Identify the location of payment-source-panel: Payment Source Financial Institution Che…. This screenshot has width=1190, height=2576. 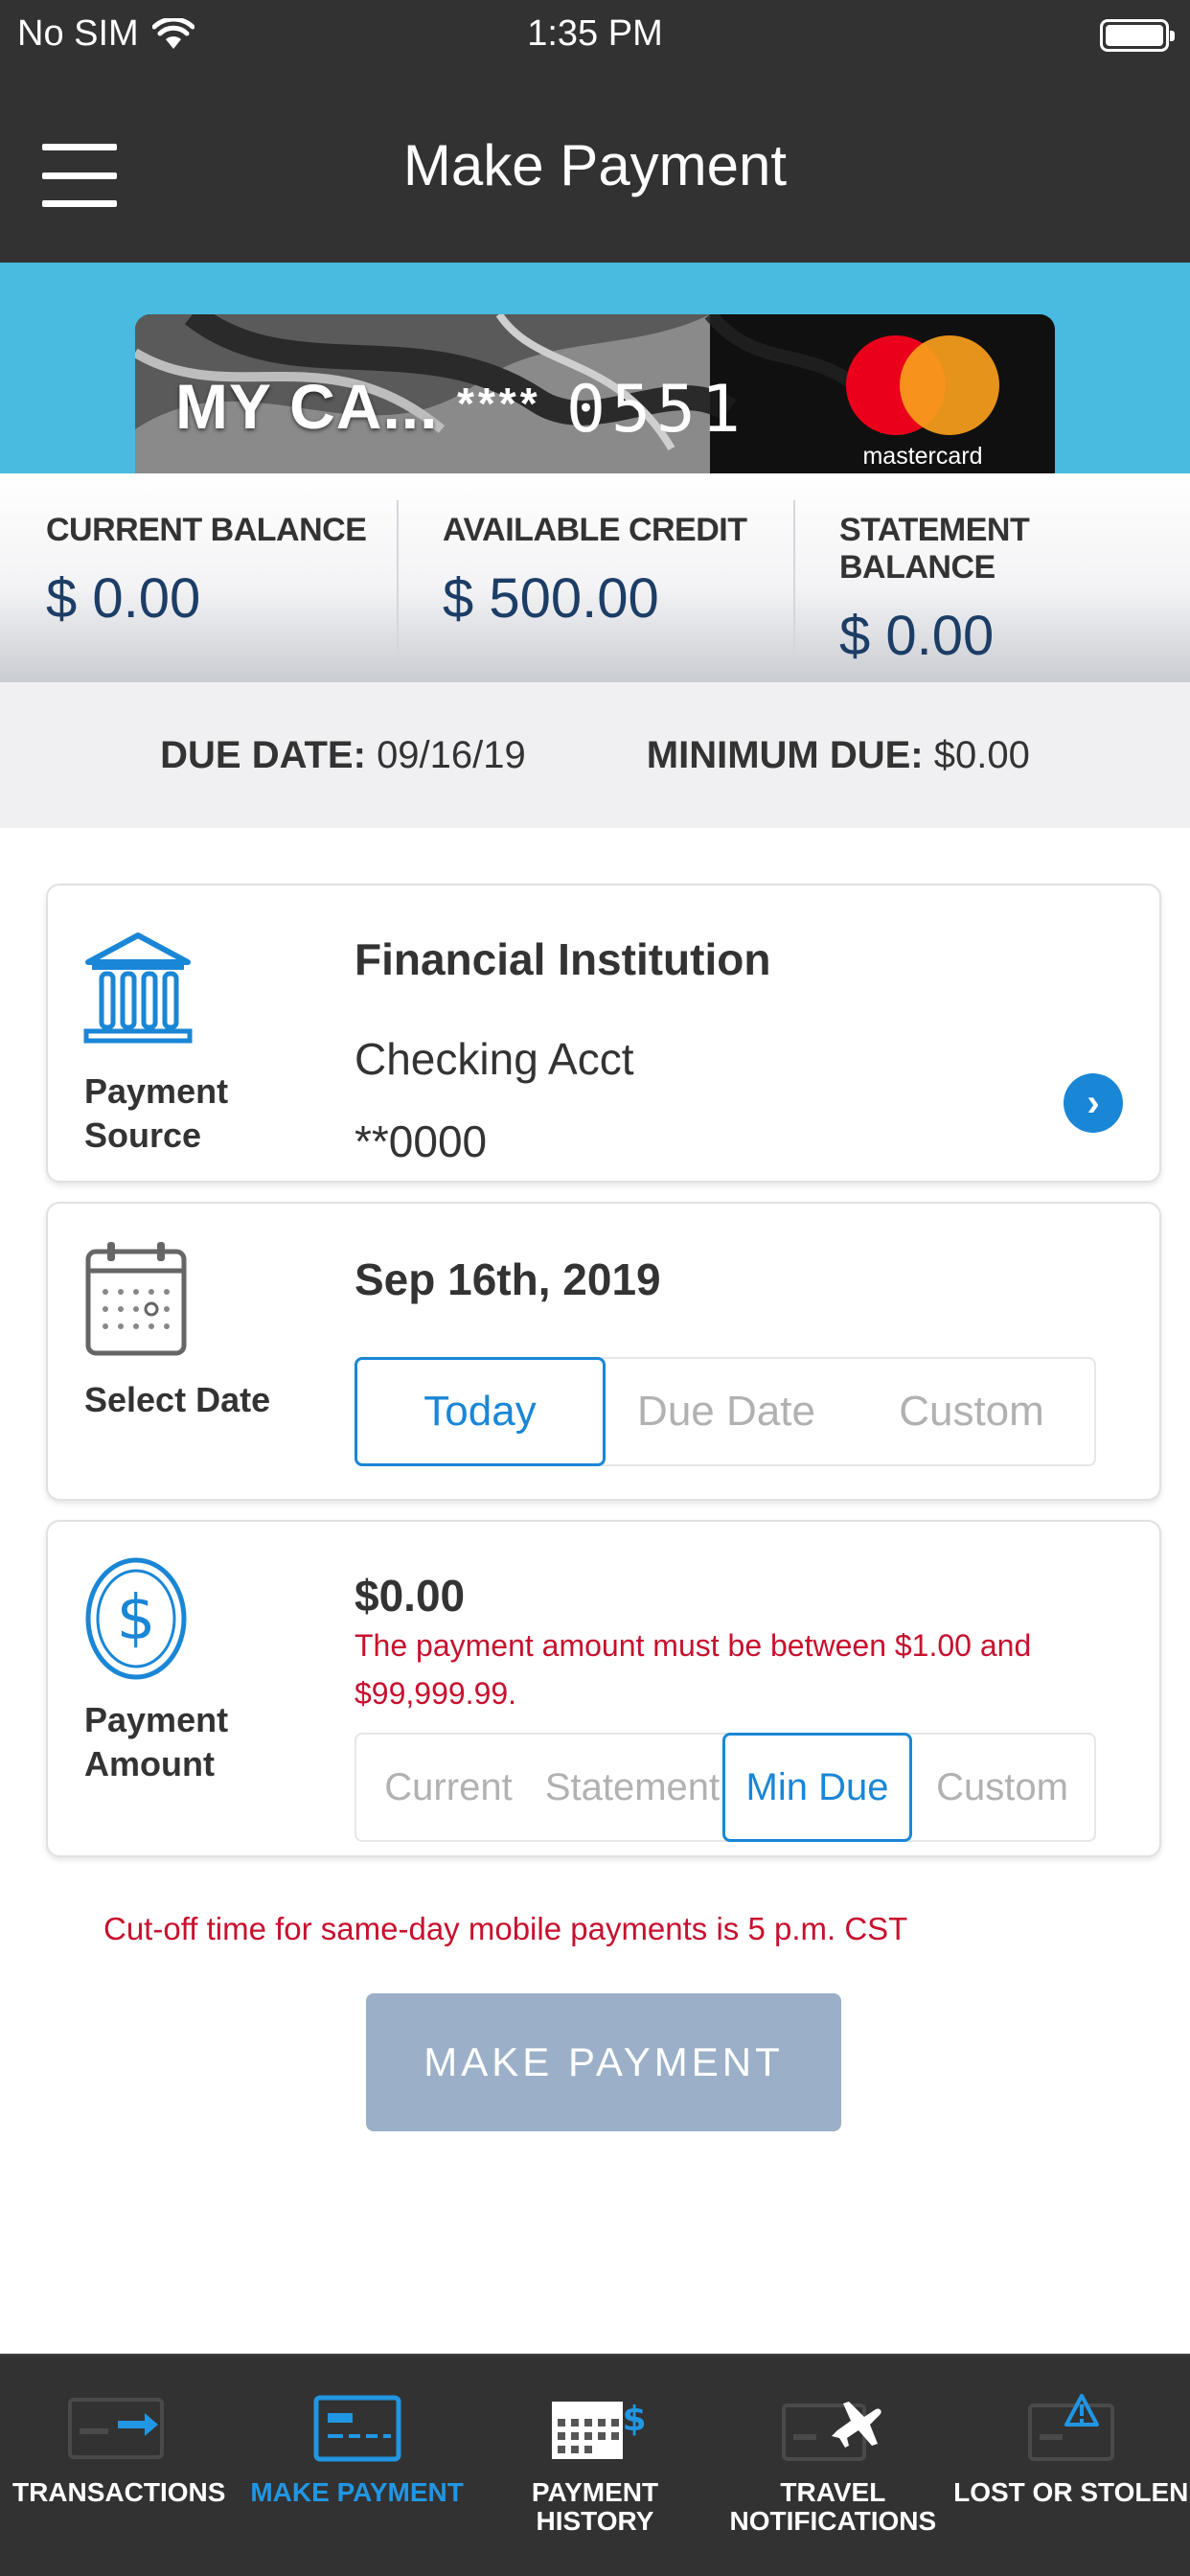
(604, 1033).